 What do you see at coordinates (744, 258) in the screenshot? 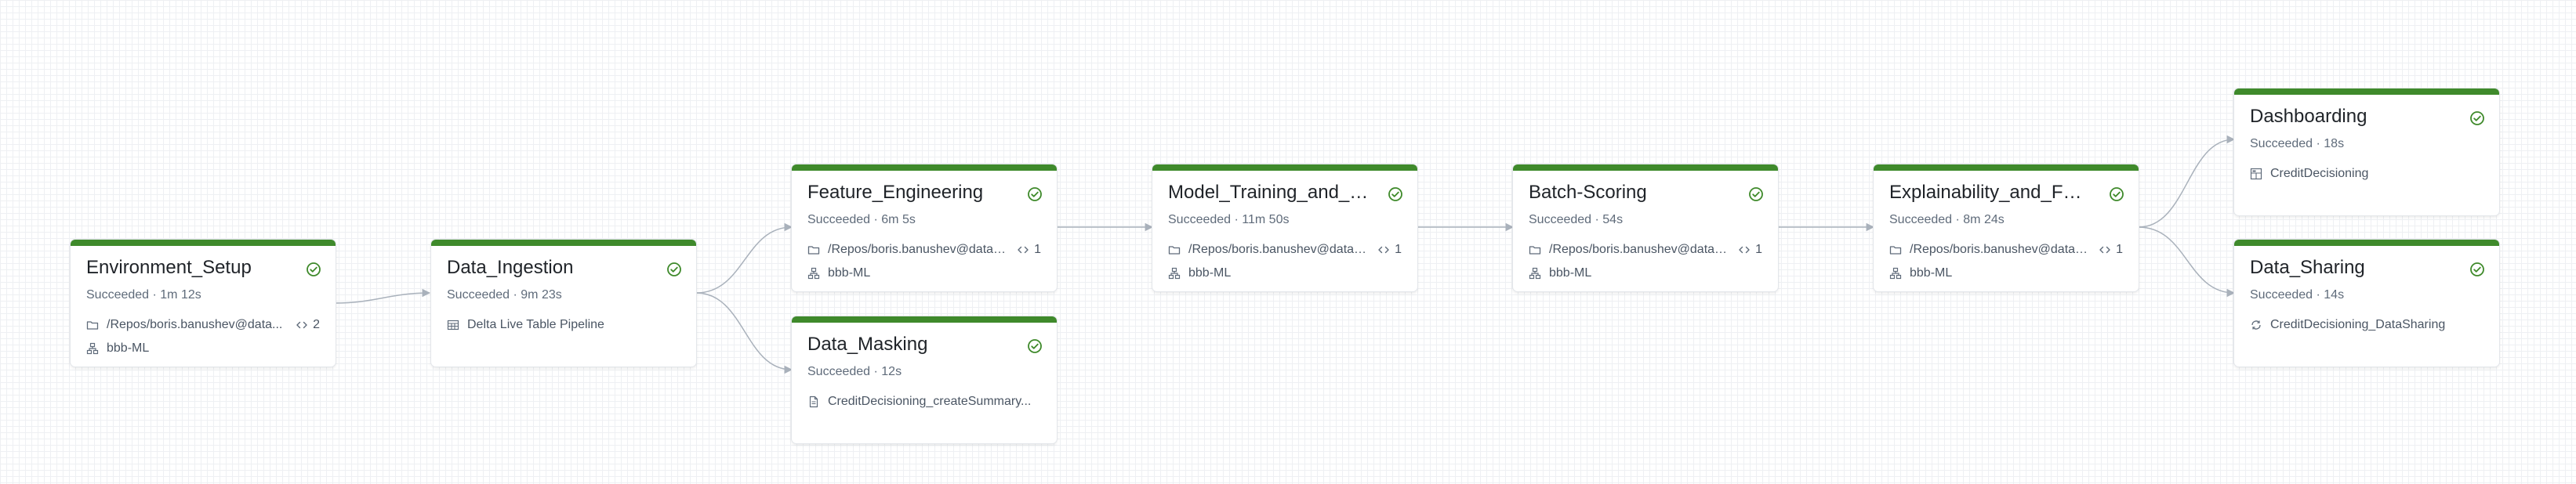
I see `edge-data-ingestion-to-feature-engineering` at bounding box center [744, 258].